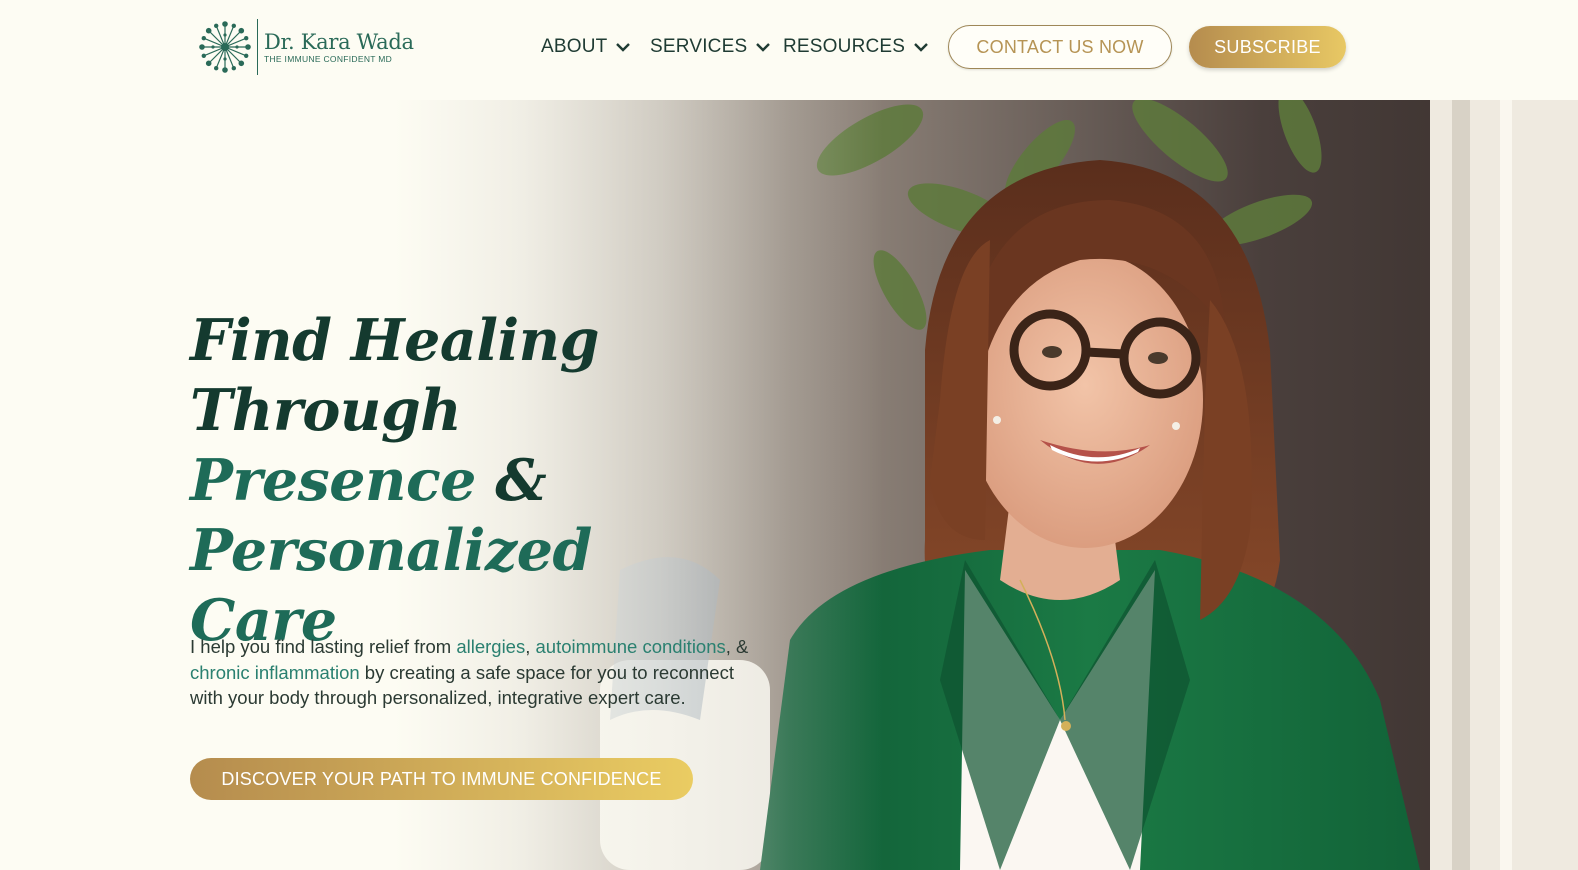 The height and width of the screenshot is (870, 1578). Describe the element at coordinates (326, 410) in the screenshot. I see `headline-line-2: Through` at that location.